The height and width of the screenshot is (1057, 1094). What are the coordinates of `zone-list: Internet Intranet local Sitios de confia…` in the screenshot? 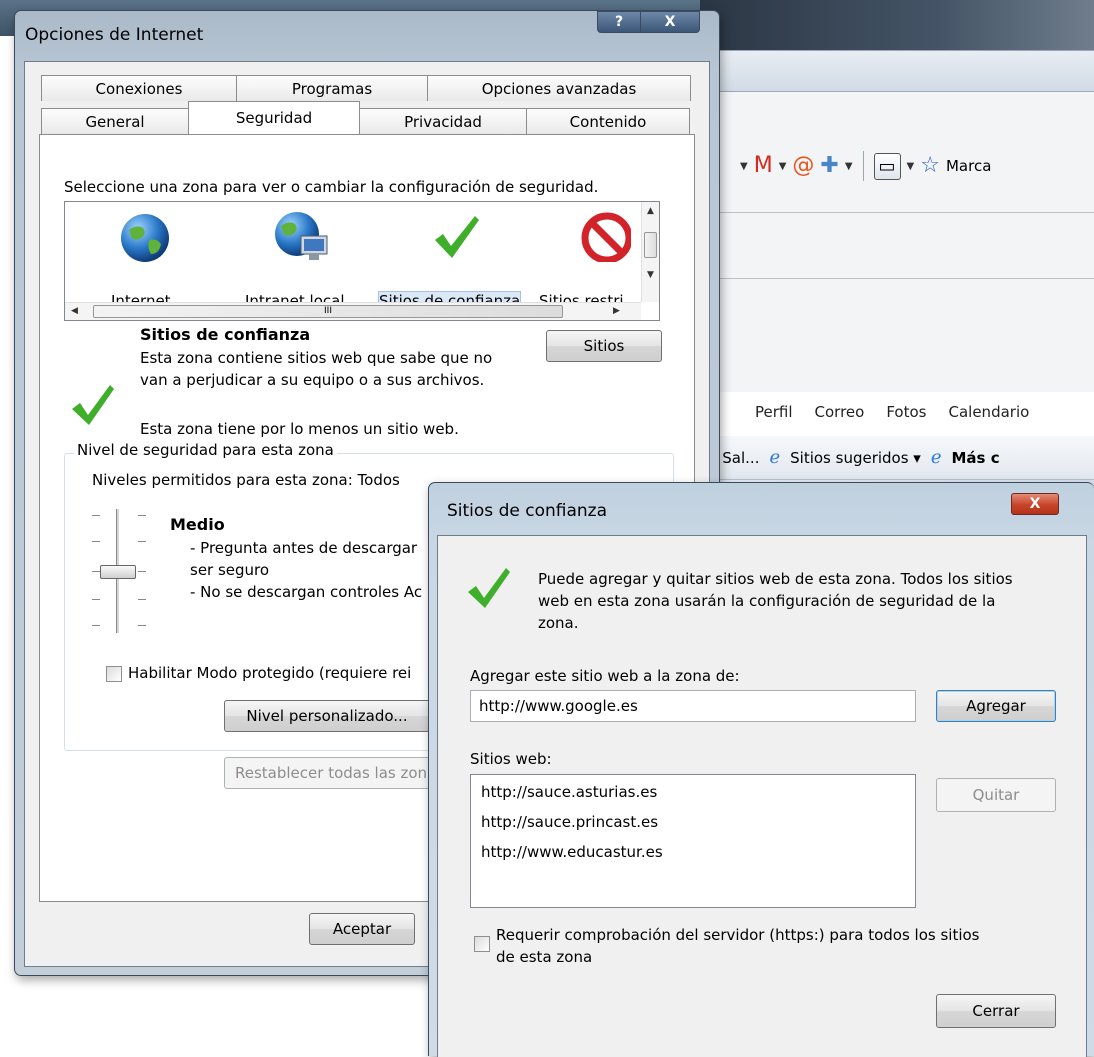 It's located at (362, 261).